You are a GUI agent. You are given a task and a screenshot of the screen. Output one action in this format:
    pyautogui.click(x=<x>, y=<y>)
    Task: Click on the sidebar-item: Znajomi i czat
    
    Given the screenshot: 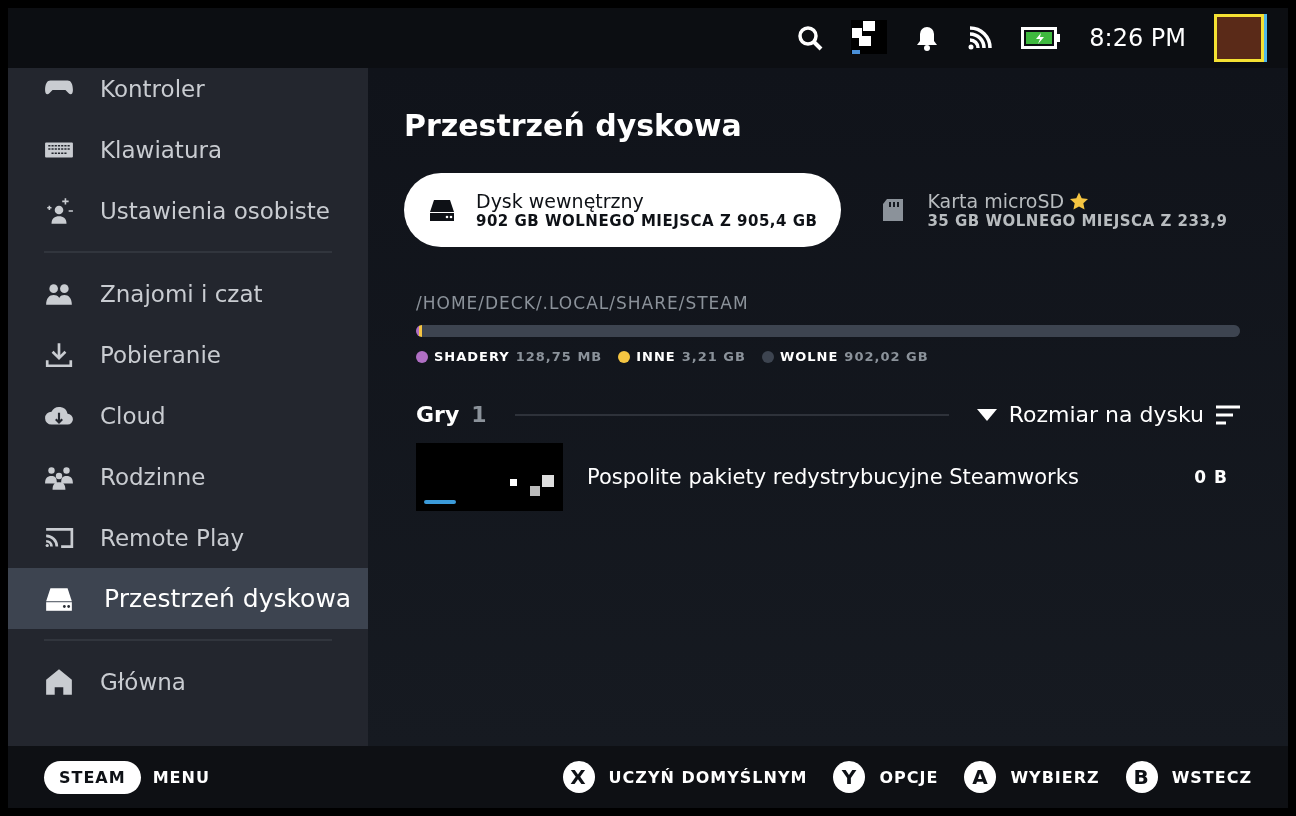 What is the action you would take?
    pyautogui.click(x=188, y=293)
    